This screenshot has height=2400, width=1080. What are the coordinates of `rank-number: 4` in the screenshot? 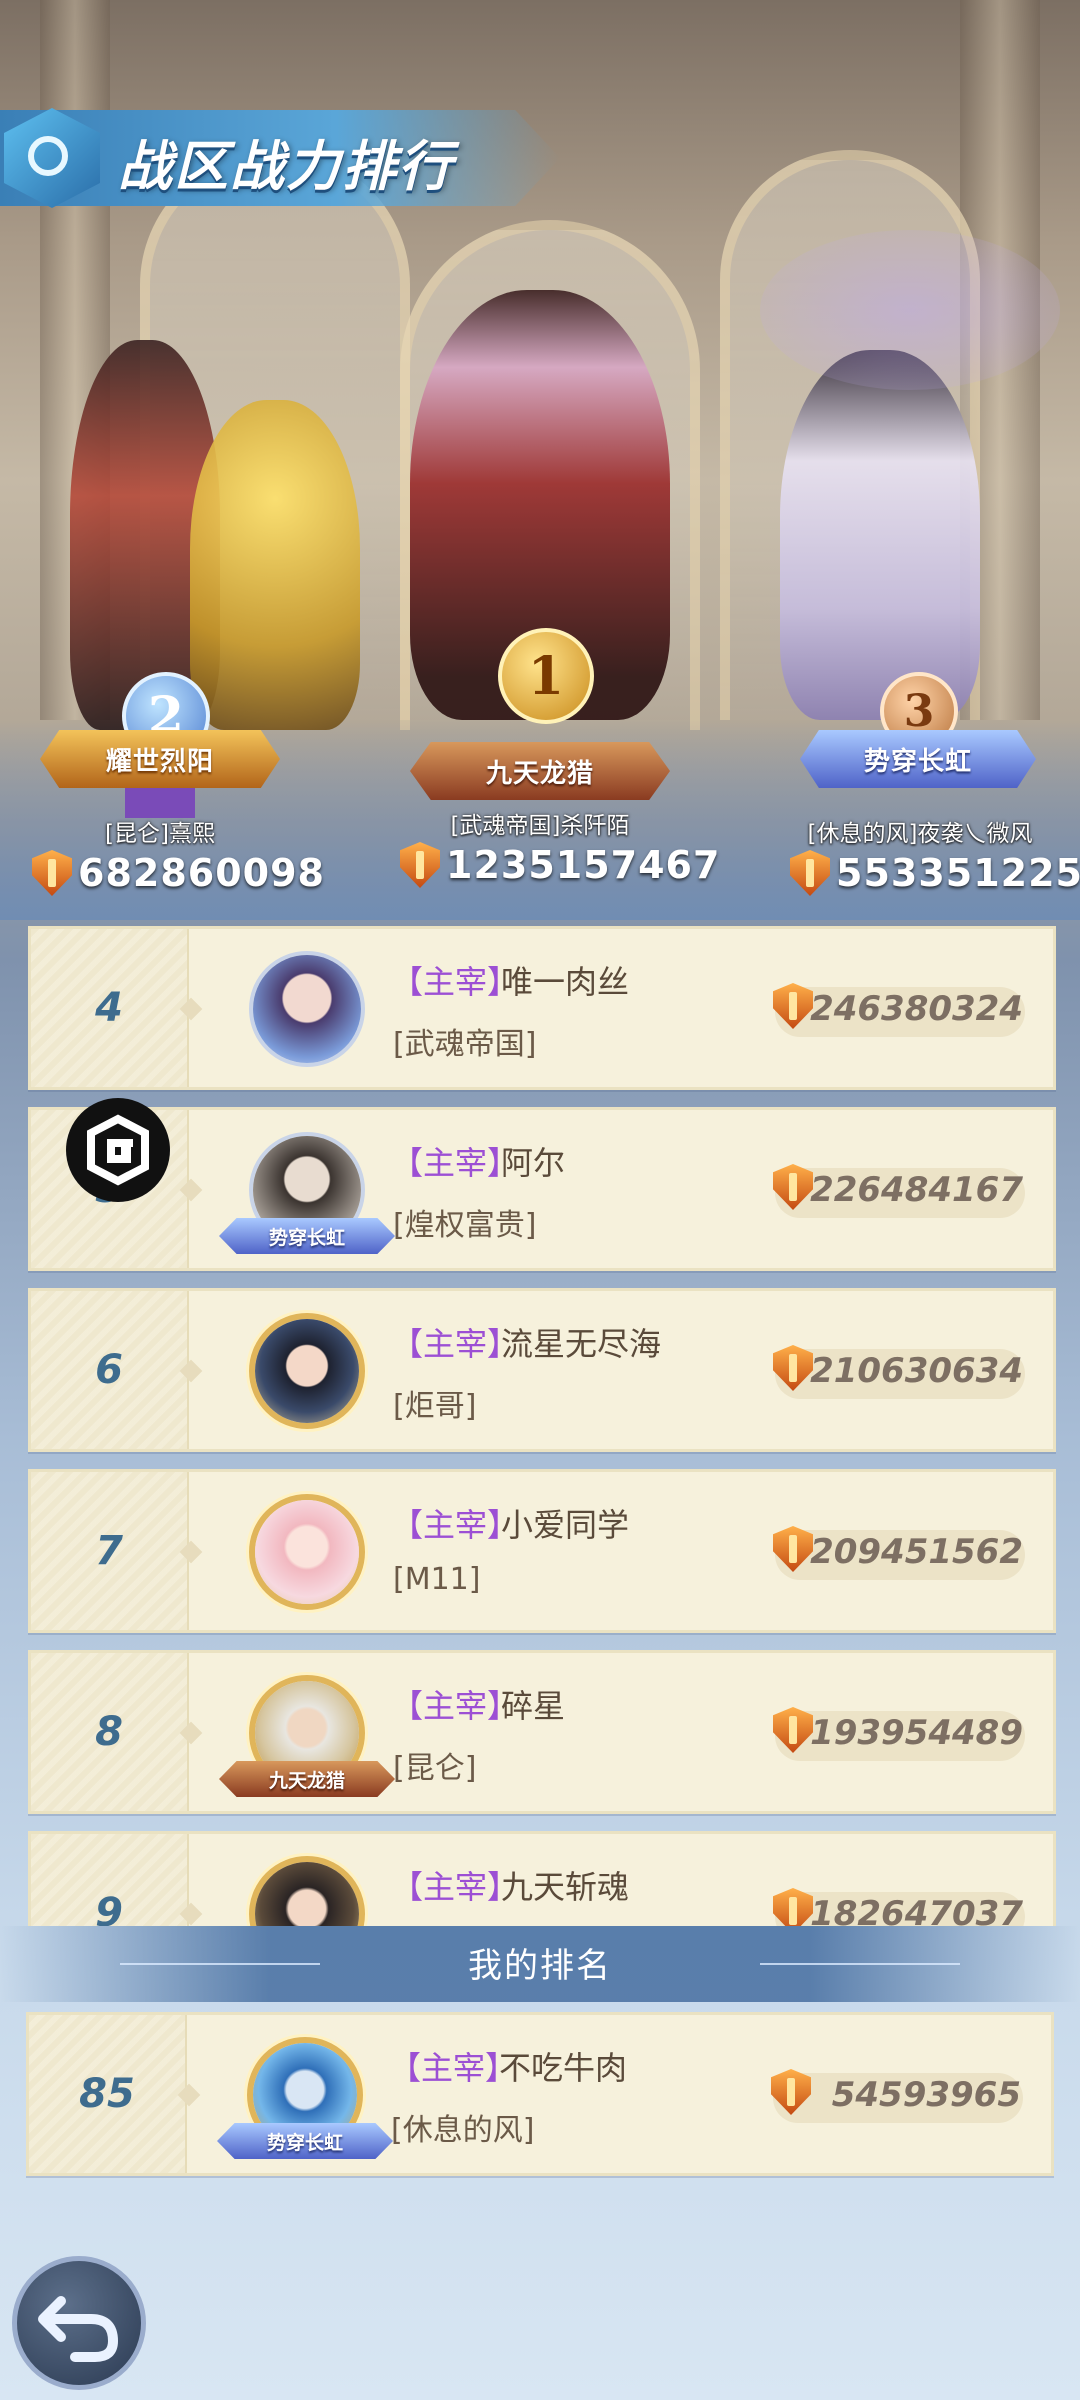 It's located at (109, 1008).